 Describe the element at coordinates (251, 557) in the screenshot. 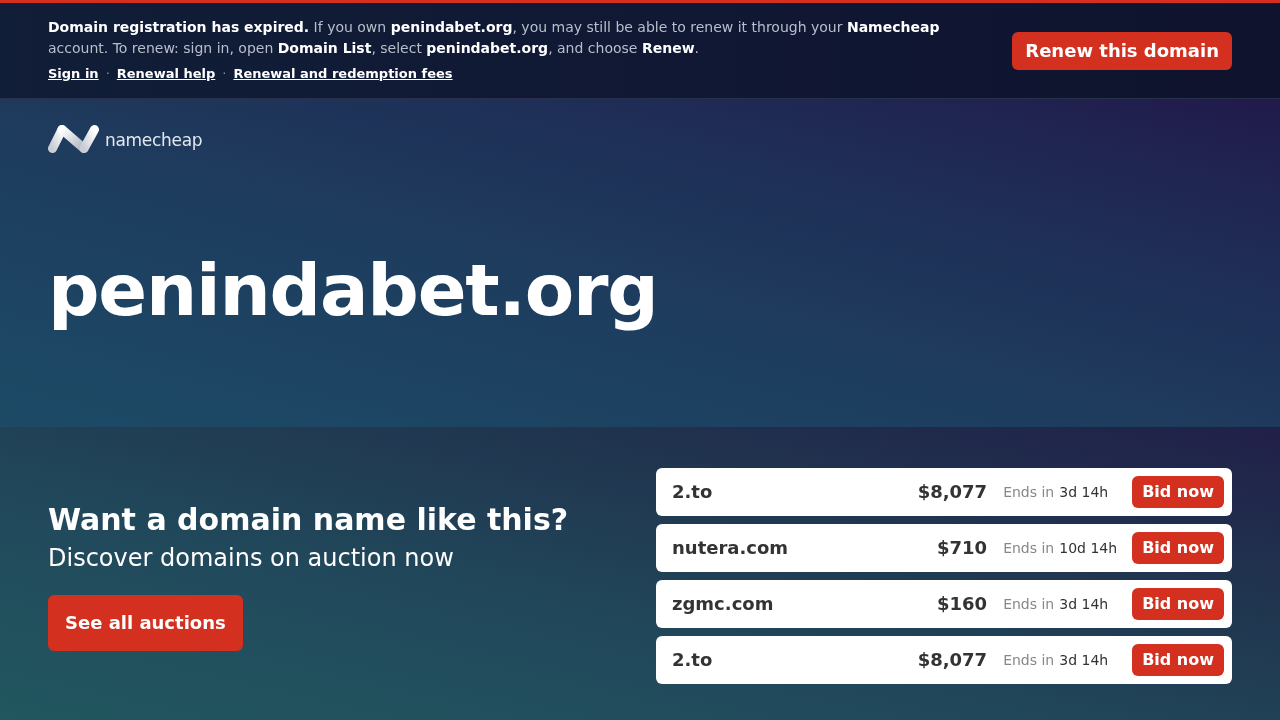

I see `auction-subtitle: Discover domains on auction now` at that location.